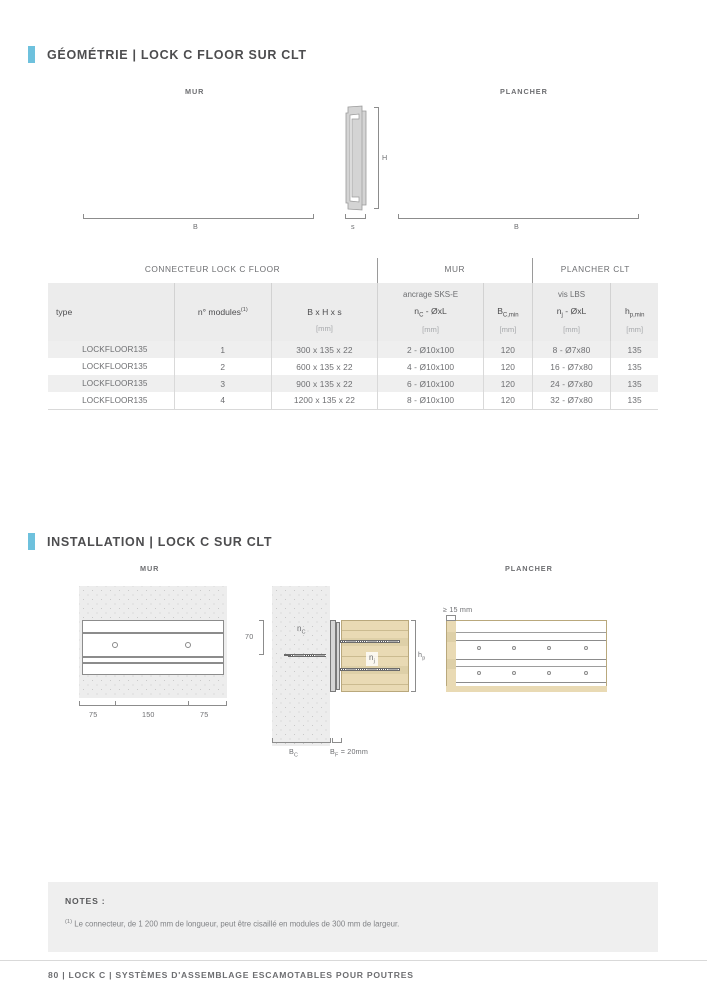 This screenshot has width=707, height=1000. I want to click on cell-modules: 1, so click(222, 349).